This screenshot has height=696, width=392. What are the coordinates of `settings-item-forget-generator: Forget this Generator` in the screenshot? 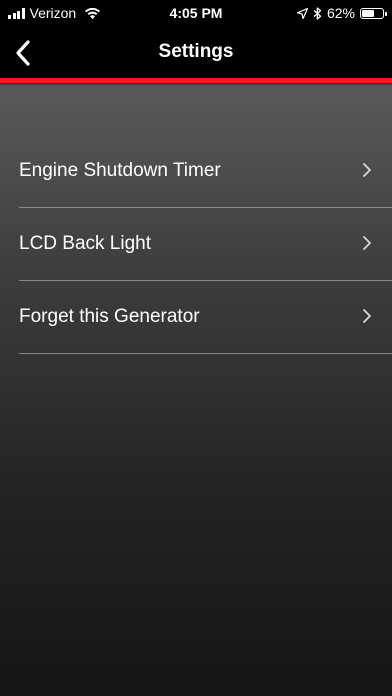 It's located at (196, 317).